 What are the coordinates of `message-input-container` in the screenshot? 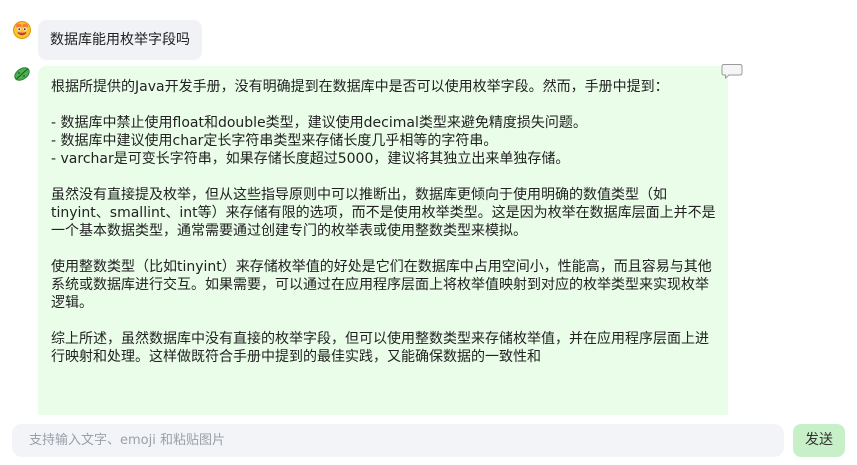 It's located at (398, 440).